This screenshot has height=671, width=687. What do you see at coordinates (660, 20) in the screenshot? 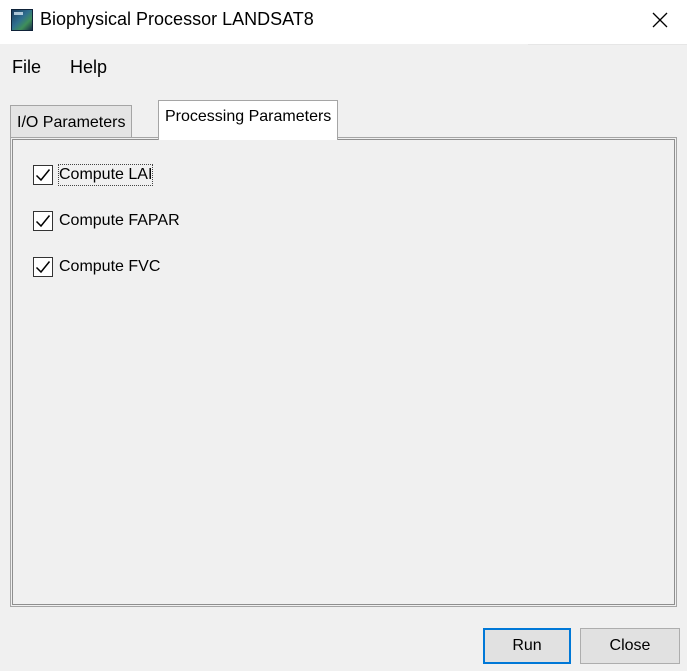
I see `close-icon` at bounding box center [660, 20].